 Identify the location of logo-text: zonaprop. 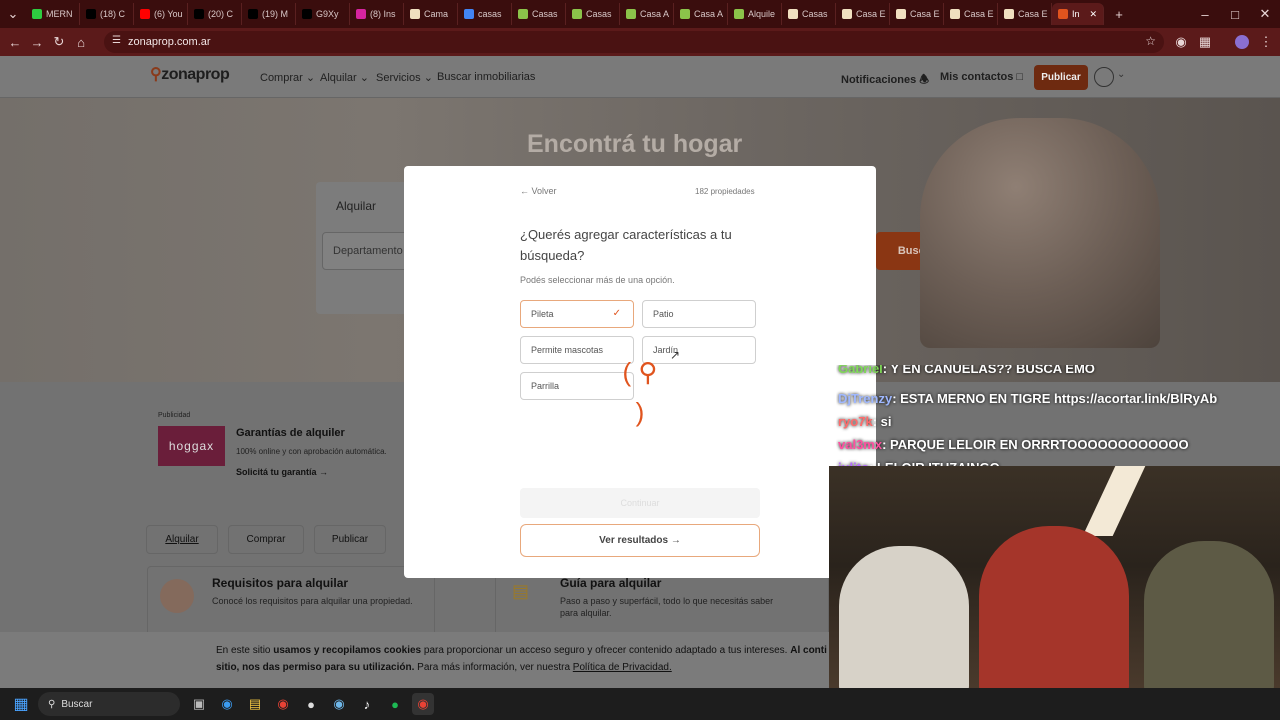
(195, 74).